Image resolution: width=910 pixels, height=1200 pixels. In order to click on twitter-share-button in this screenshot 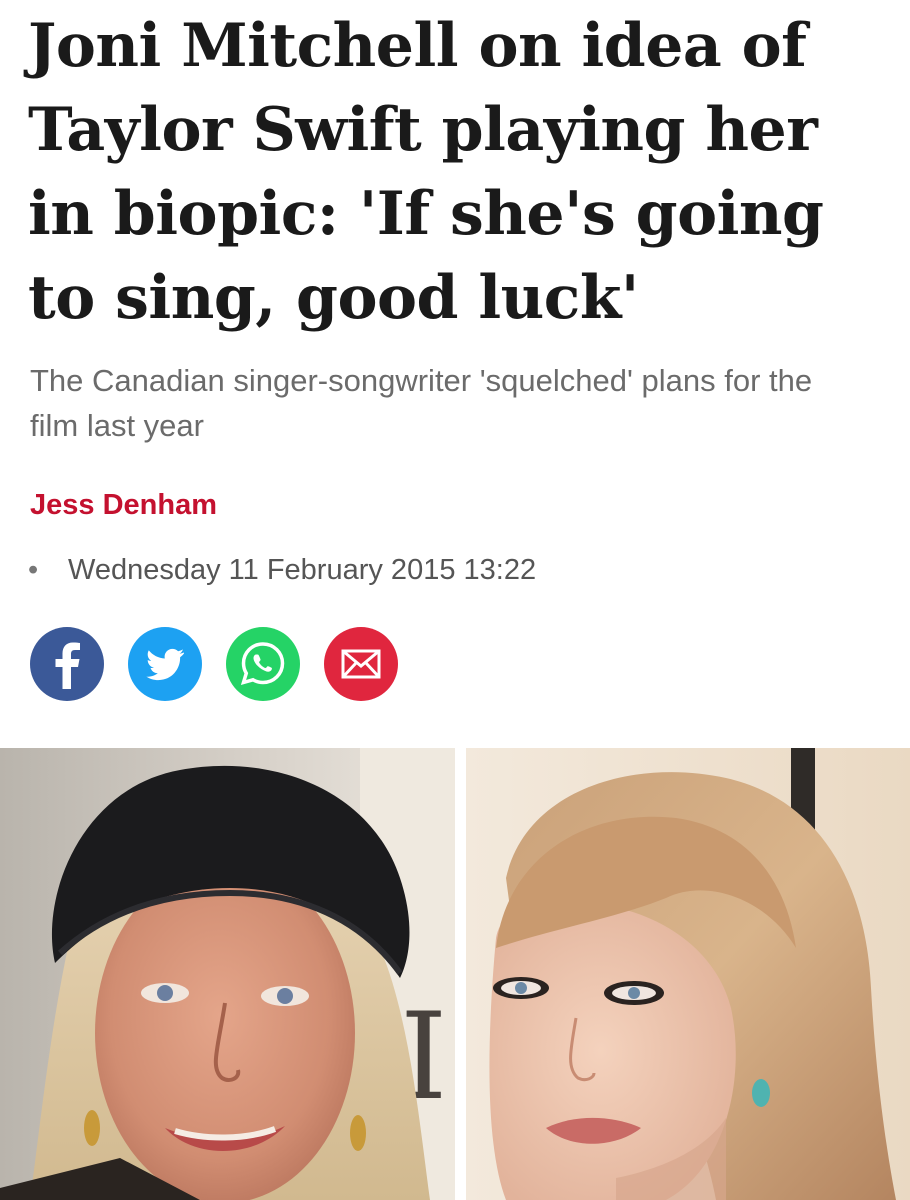, I will do `click(165, 664)`.